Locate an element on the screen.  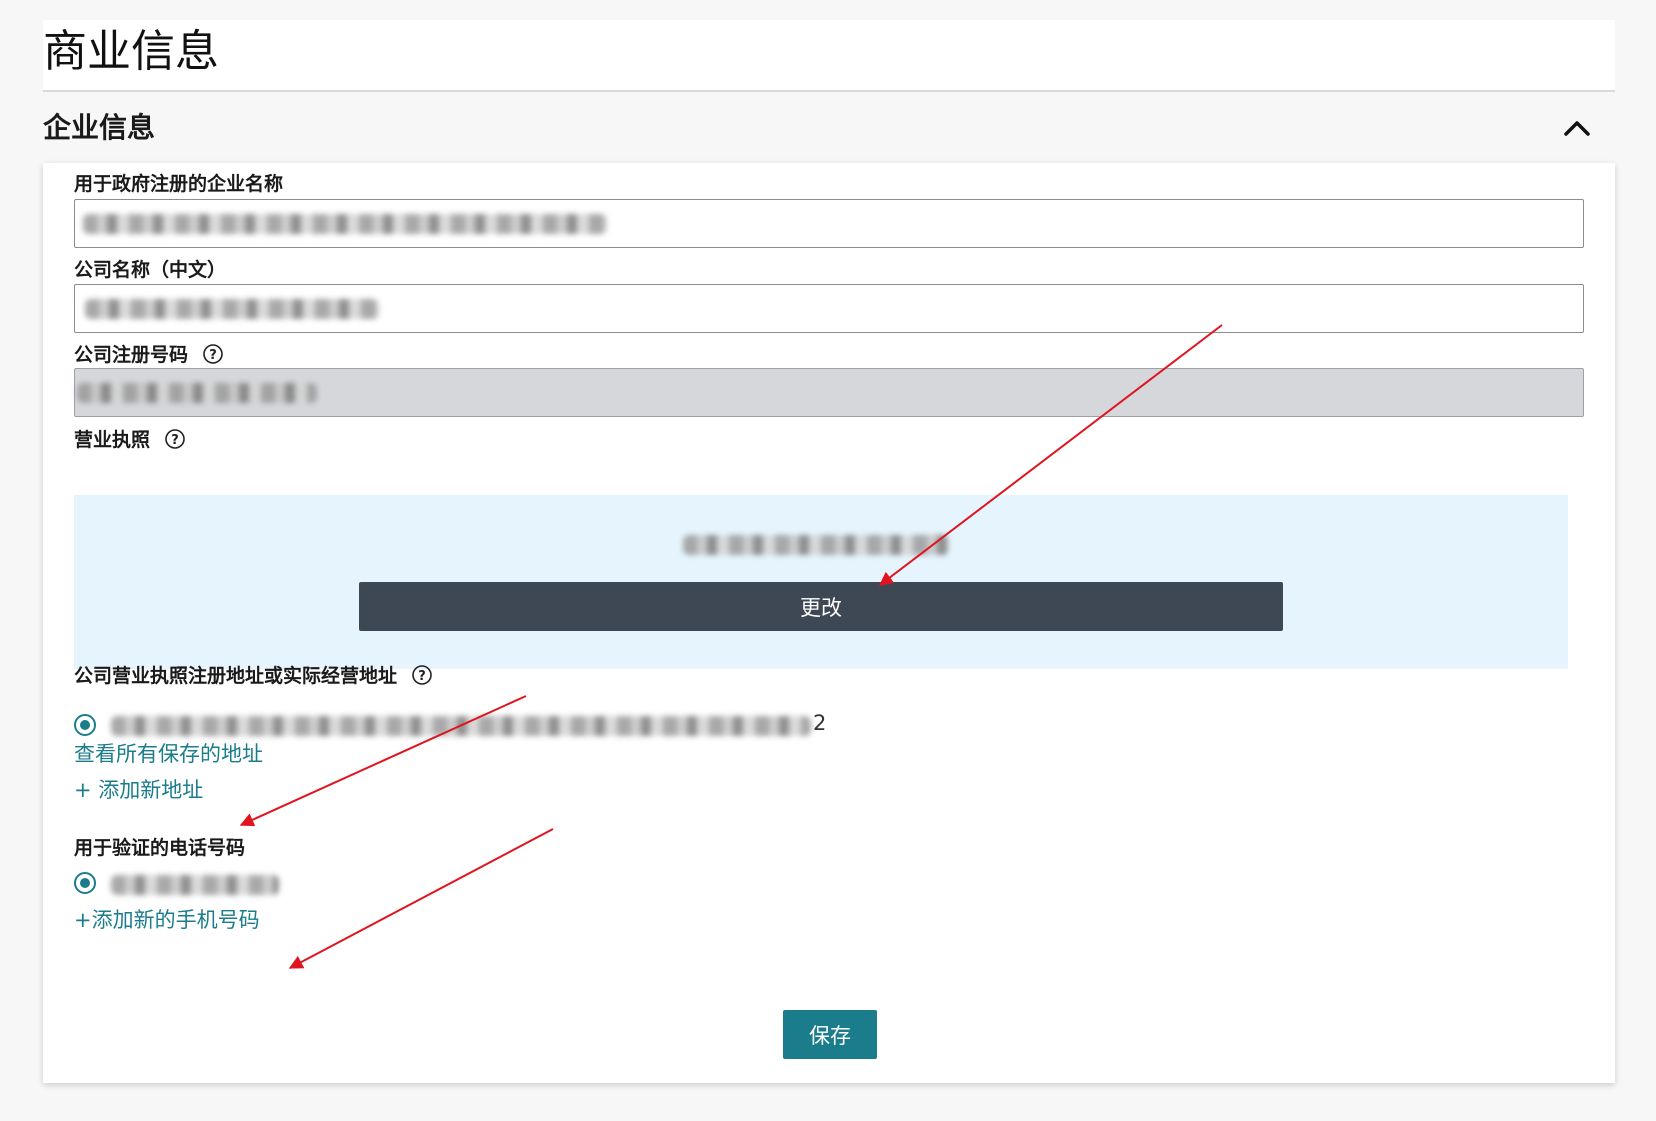
cn-name-label: 公司名称（中文） is located at coordinates (150, 270).